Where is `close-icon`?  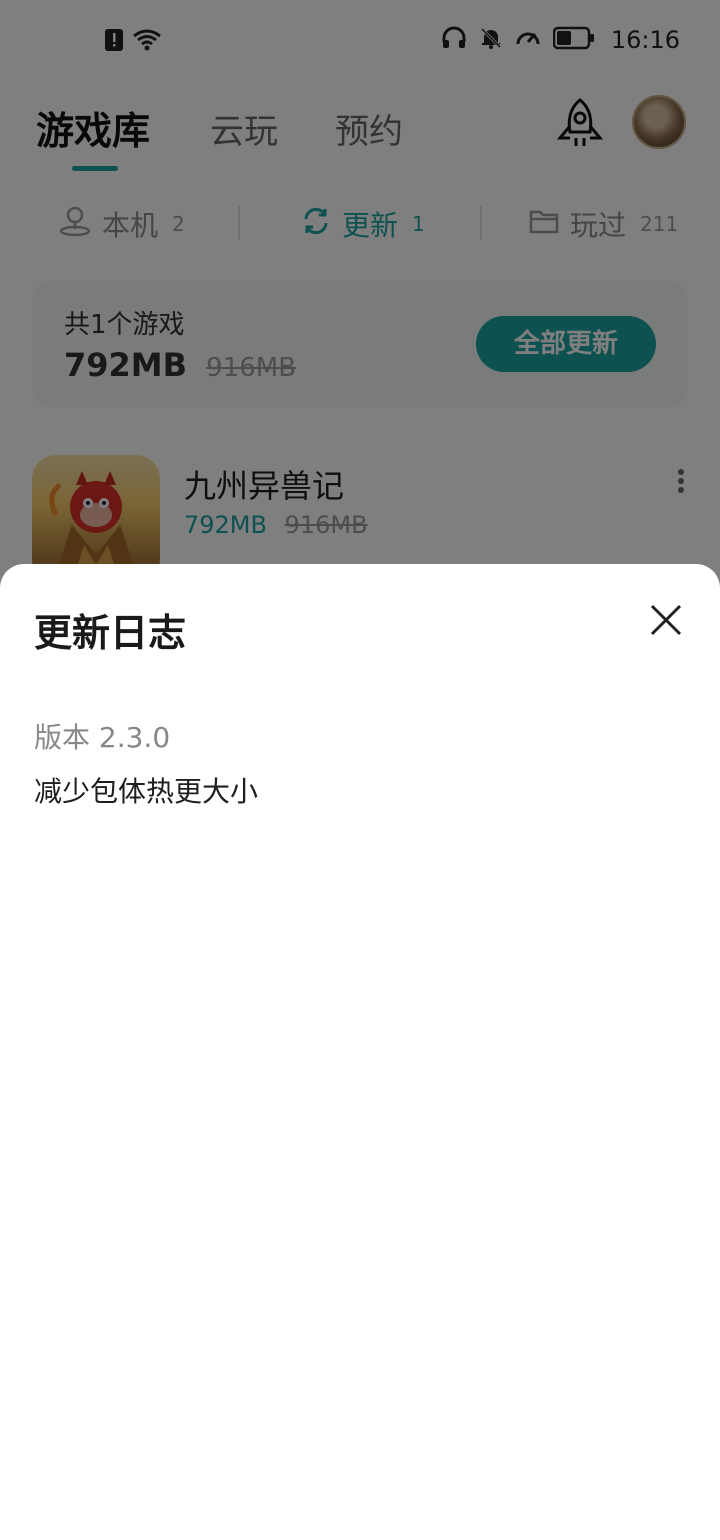
close-icon is located at coordinates (666, 620).